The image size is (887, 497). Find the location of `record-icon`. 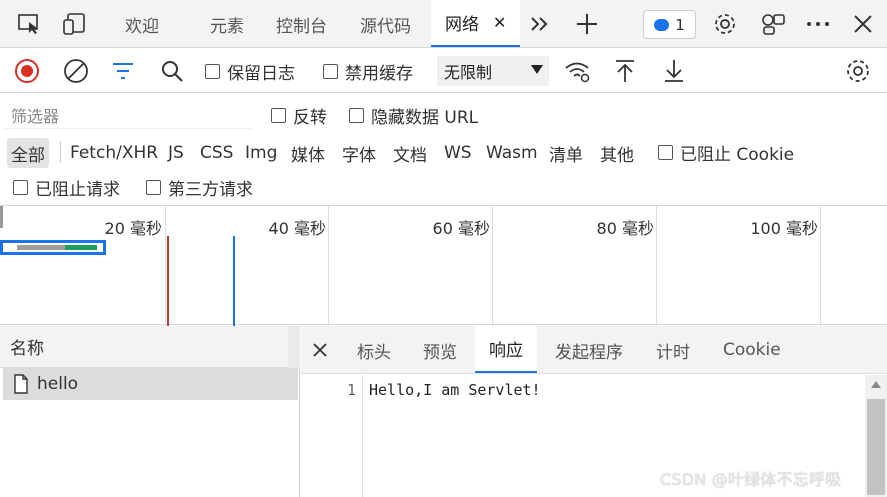

record-icon is located at coordinates (27, 71).